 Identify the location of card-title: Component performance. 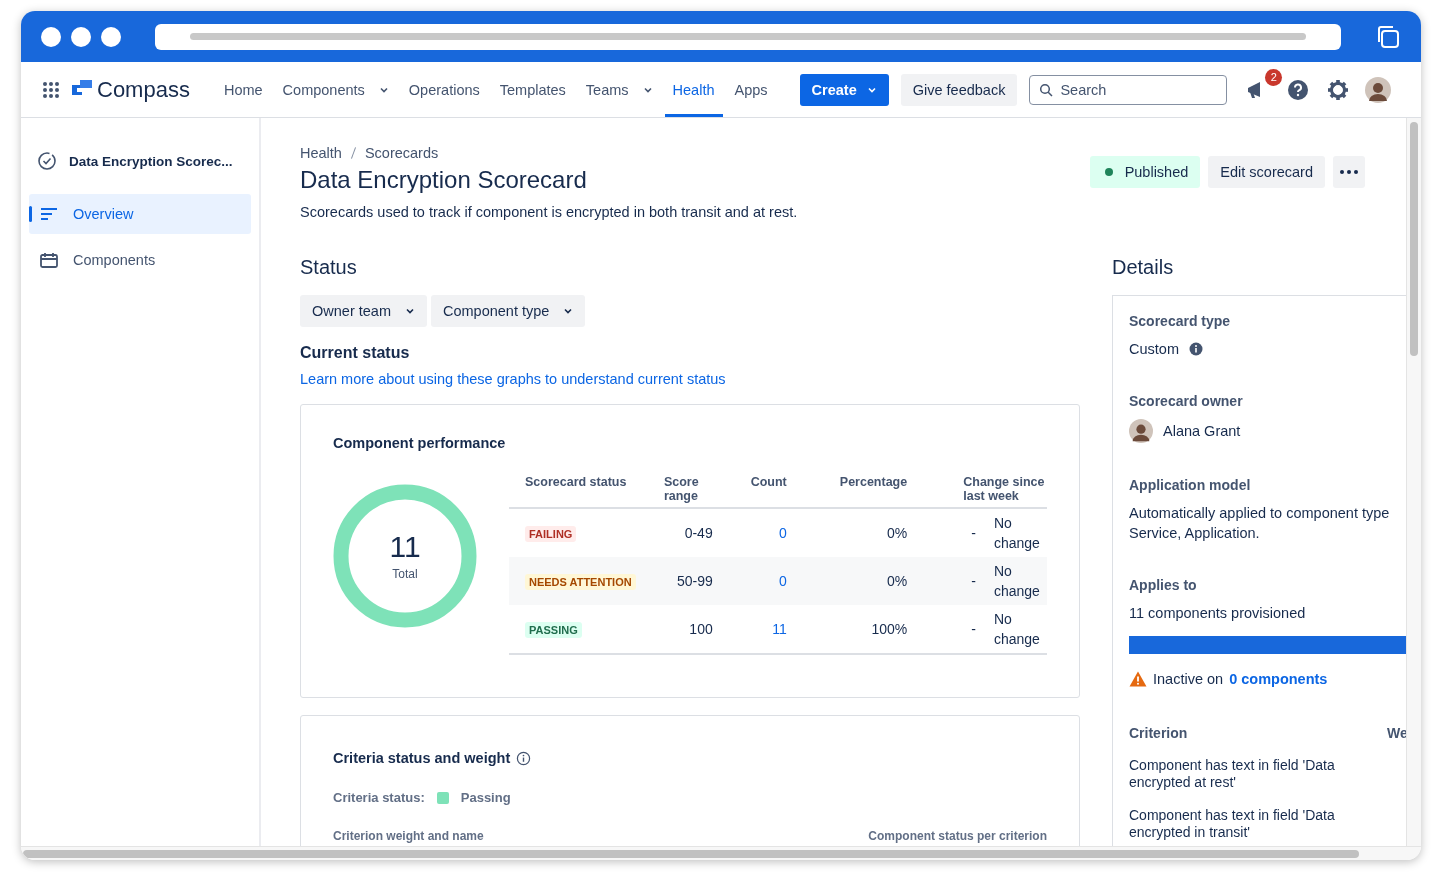
(420, 443).